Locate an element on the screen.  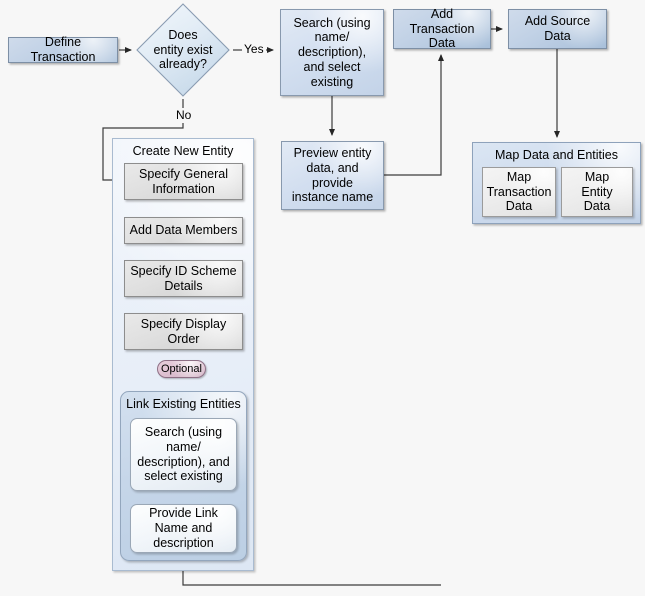
node-define-transaction: Define Transaction is located at coordinates (63, 49).